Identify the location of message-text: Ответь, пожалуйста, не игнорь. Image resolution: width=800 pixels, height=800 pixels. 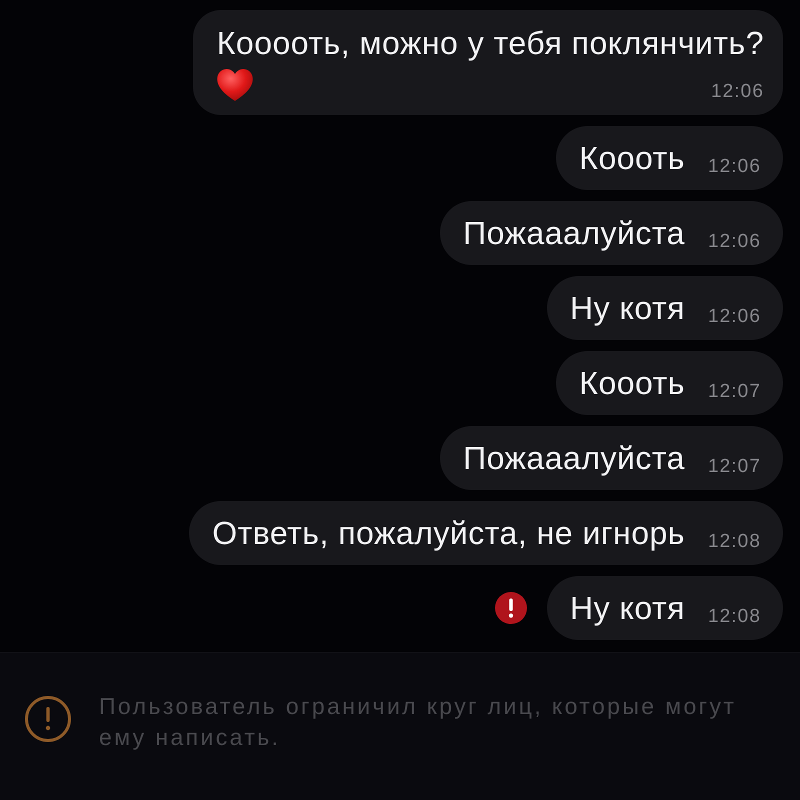
(448, 533).